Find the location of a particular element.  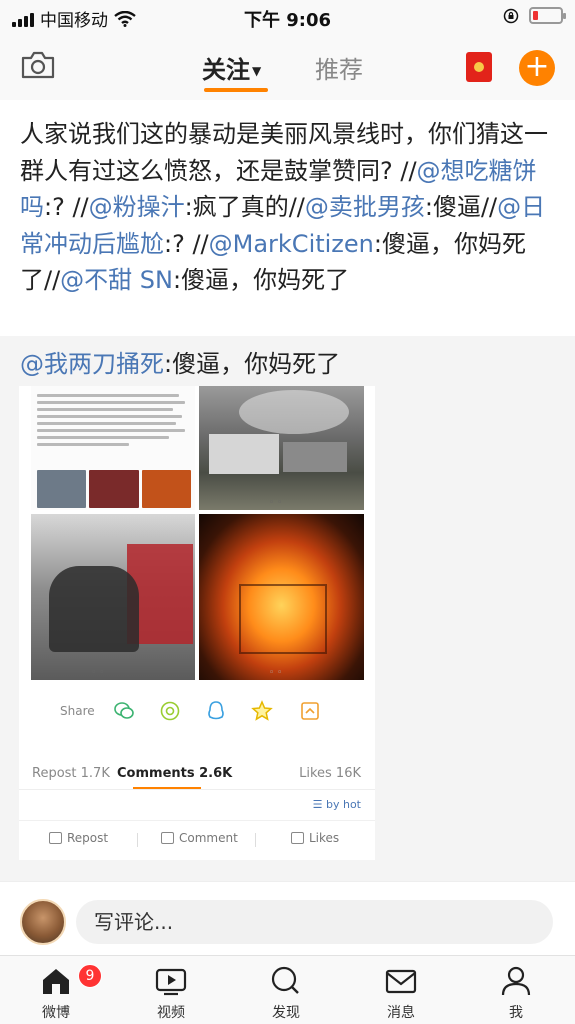

bottom-tab-bar: 9 微博 视频 发现 消息 我 is located at coordinates (287, 989).